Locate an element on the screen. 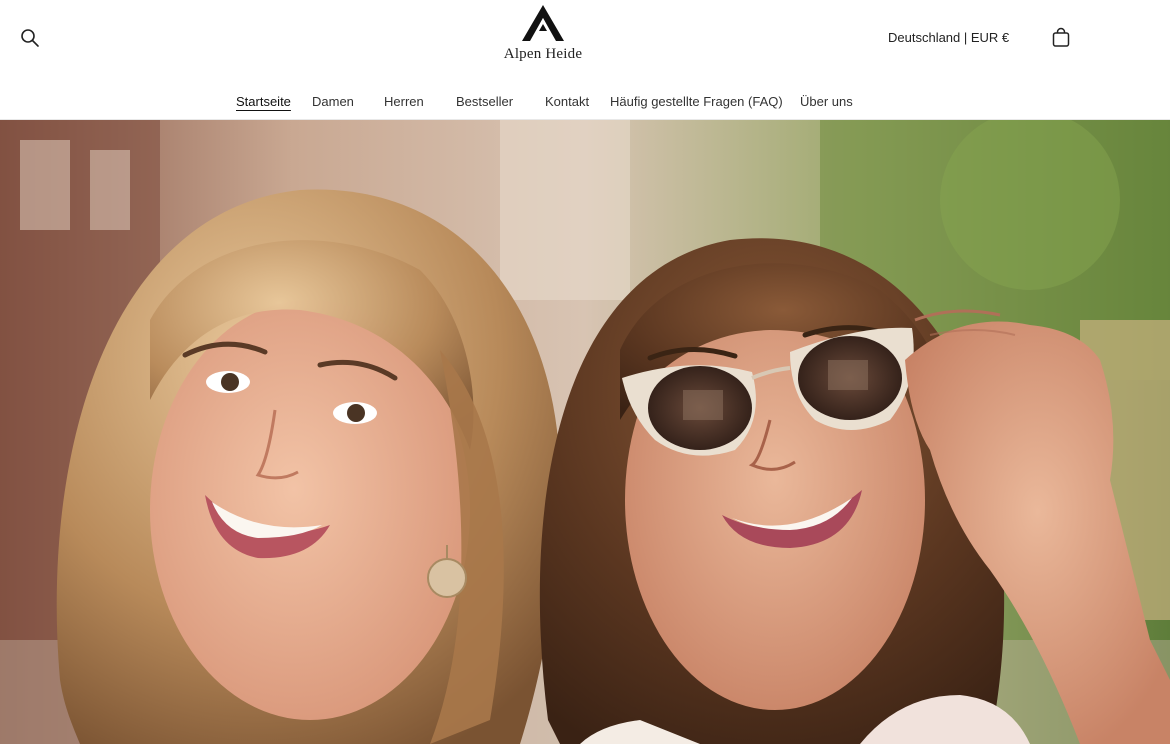  brand-logo: Alpen Heide is located at coordinates (543, 38).